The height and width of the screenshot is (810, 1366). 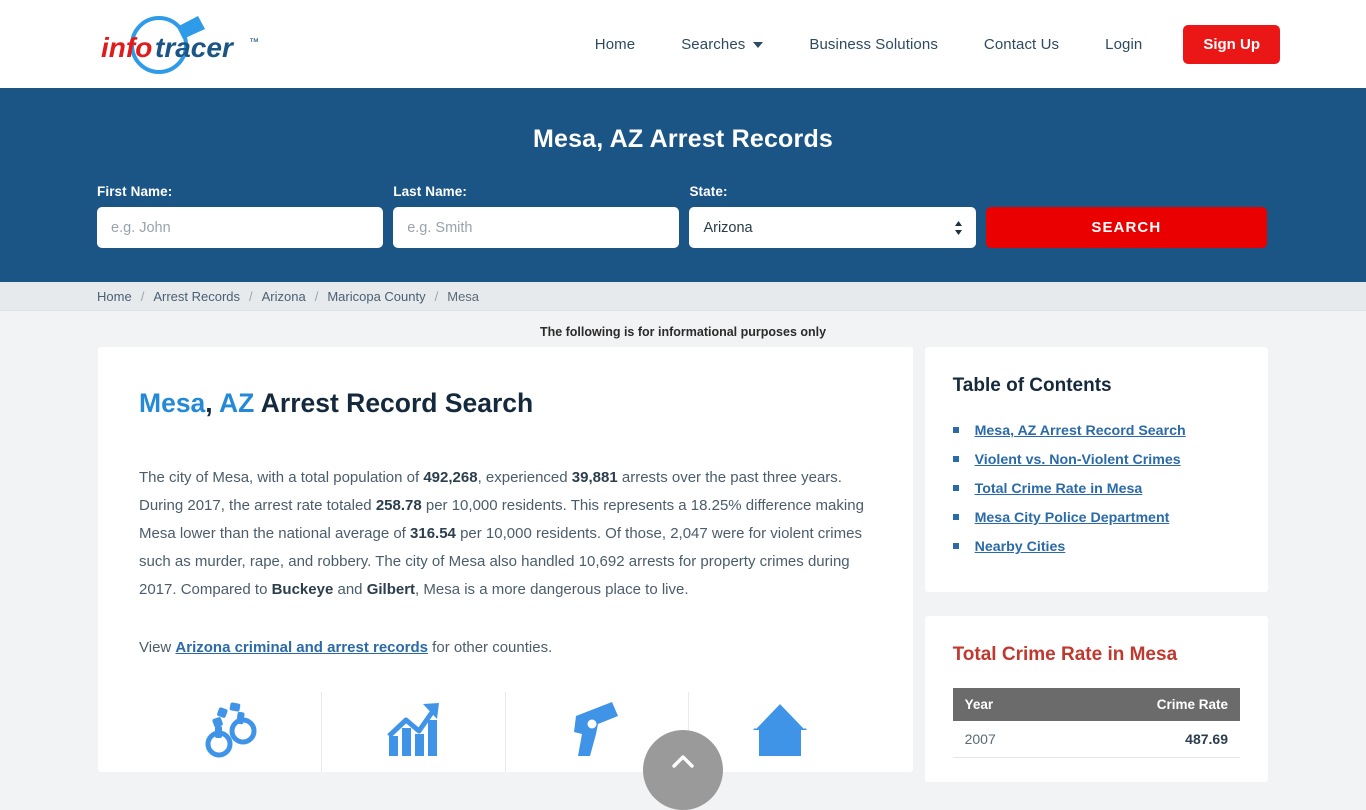 What do you see at coordinates (301, 647) in the screenshot?
I see `arizona-records-link: Arizona criminal and arrest records` at bounding box center [301, 647].